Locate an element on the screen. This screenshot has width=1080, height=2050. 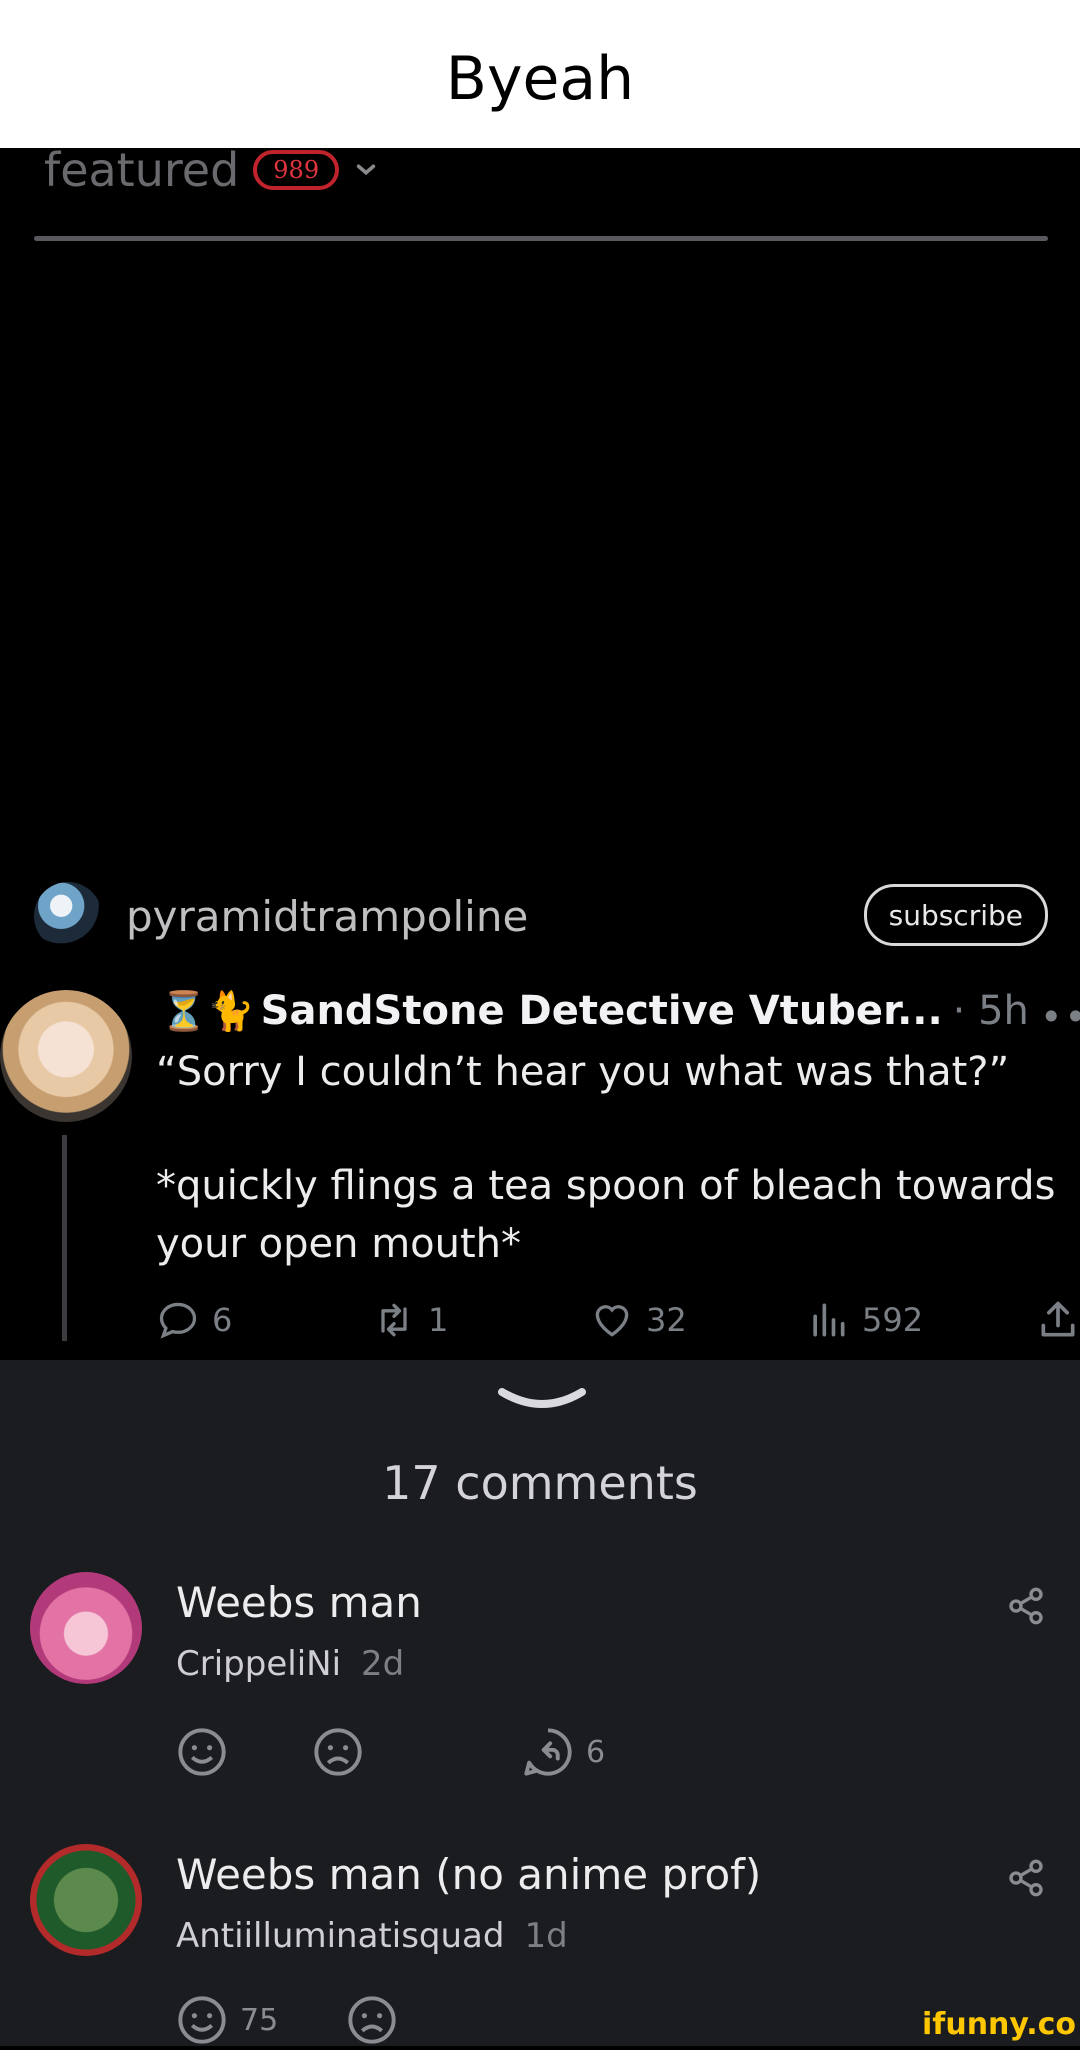
comment-reactions: 75 is located at coordinates (476, 2022).